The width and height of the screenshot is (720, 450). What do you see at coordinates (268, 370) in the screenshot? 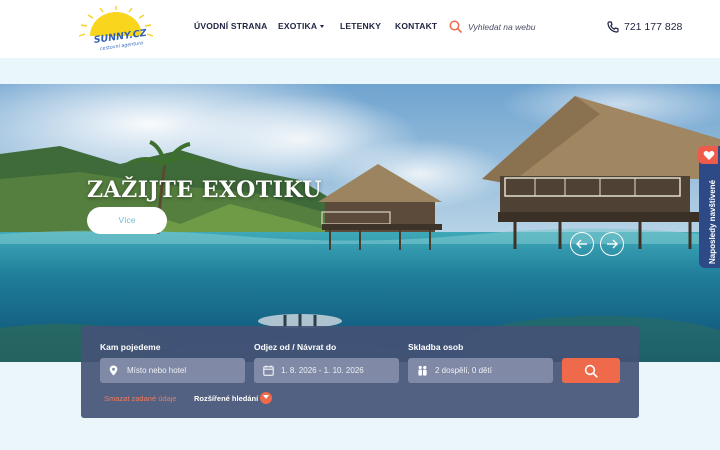
I see `calendar-icon` at bounding box center [268, 370].